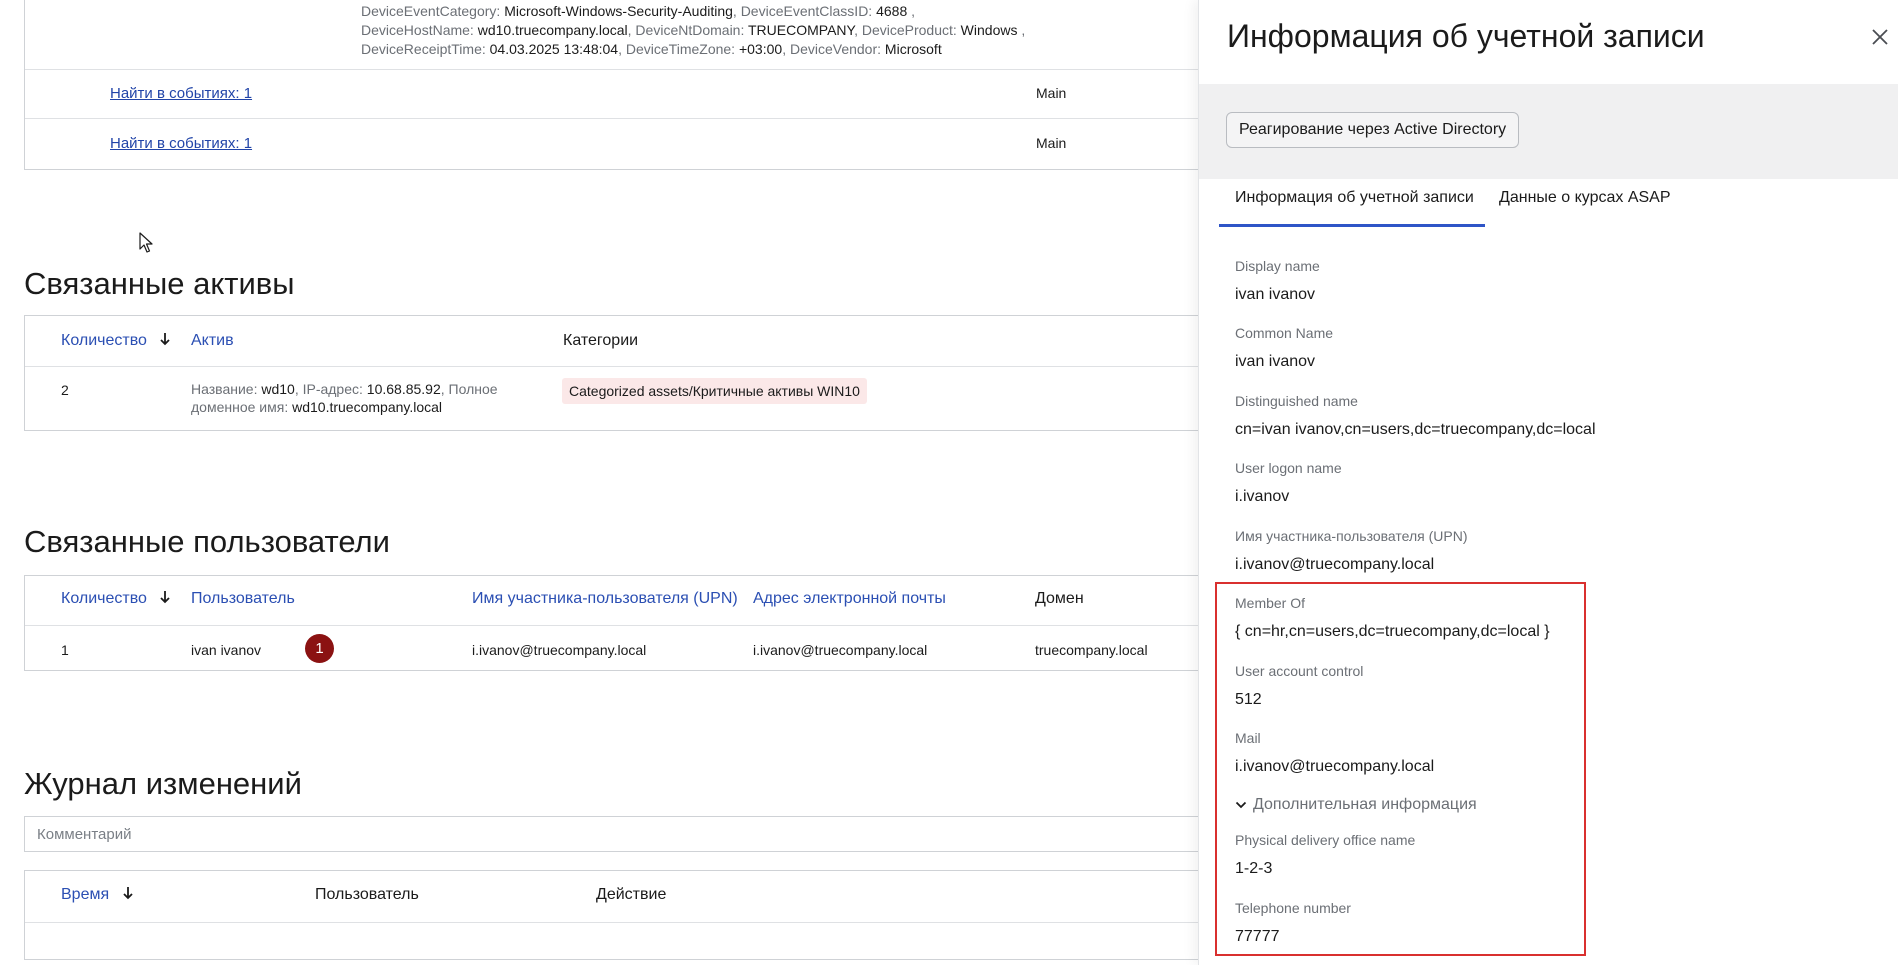  What do you see at coordinates (1354, 198) in the screenshot?
I see `tab-account-info: Информация об учетной записи` at bounding box center [1354, 198].